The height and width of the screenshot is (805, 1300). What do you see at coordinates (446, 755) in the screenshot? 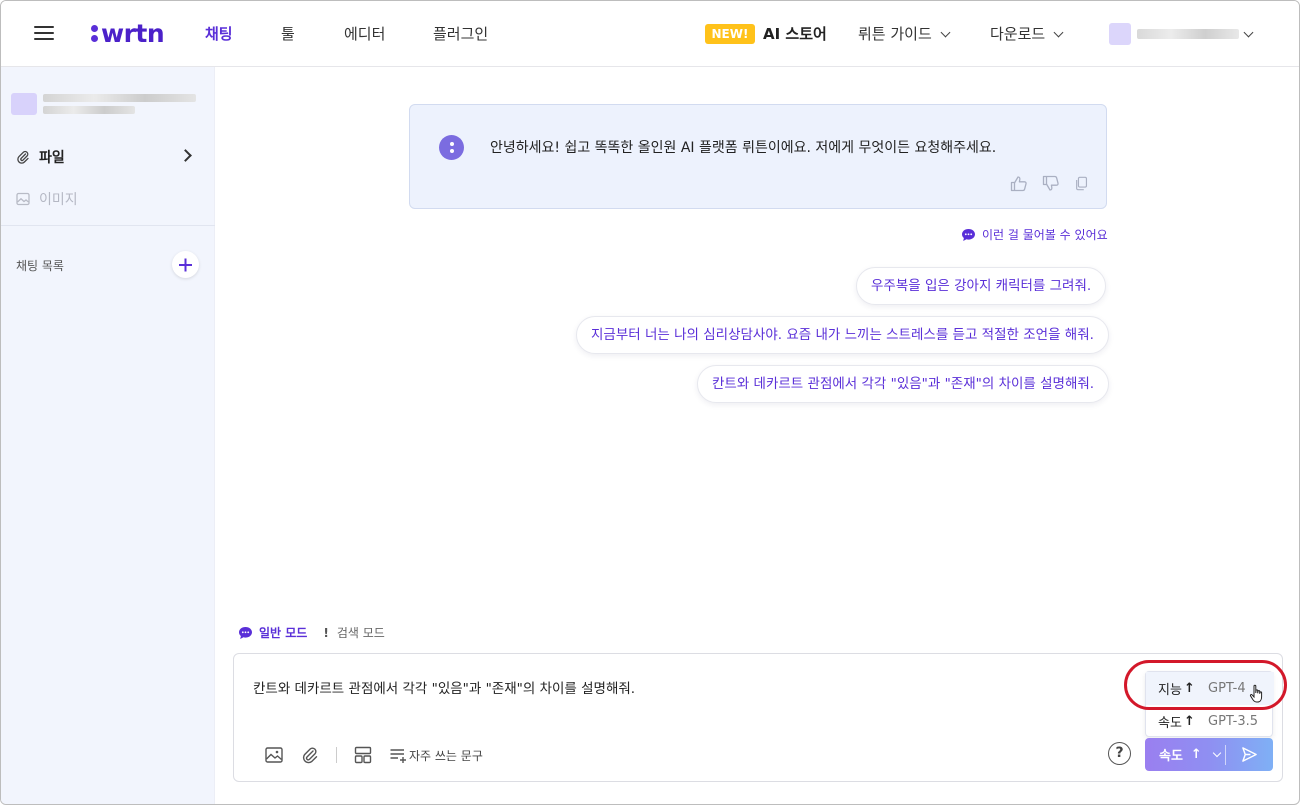
I see `favorite-phrase-label: 자주 쓰는 문구` at bounding box center [446, 755].